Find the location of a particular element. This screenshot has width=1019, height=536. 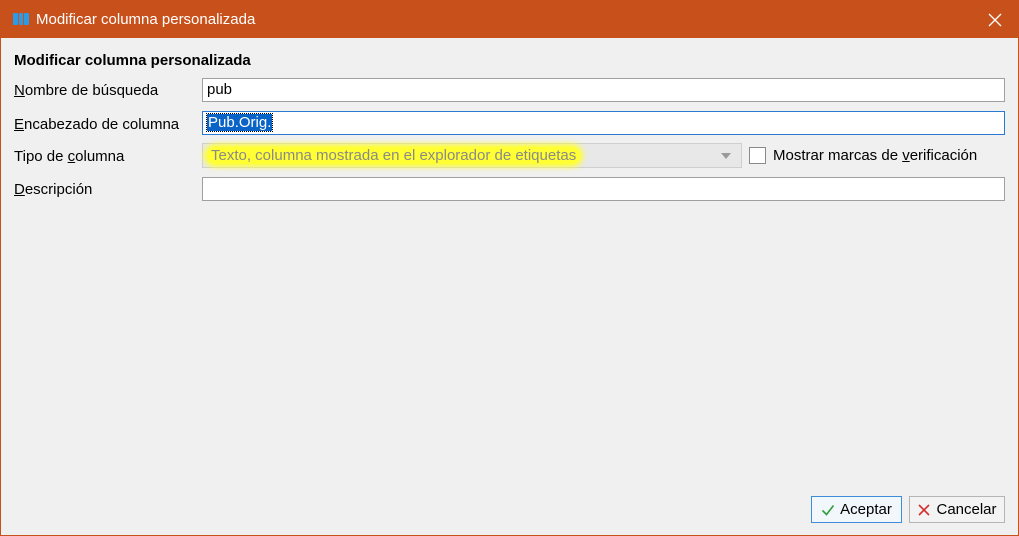

form-heading: Modificar columna personalizada is located at coordinates (132, 60).